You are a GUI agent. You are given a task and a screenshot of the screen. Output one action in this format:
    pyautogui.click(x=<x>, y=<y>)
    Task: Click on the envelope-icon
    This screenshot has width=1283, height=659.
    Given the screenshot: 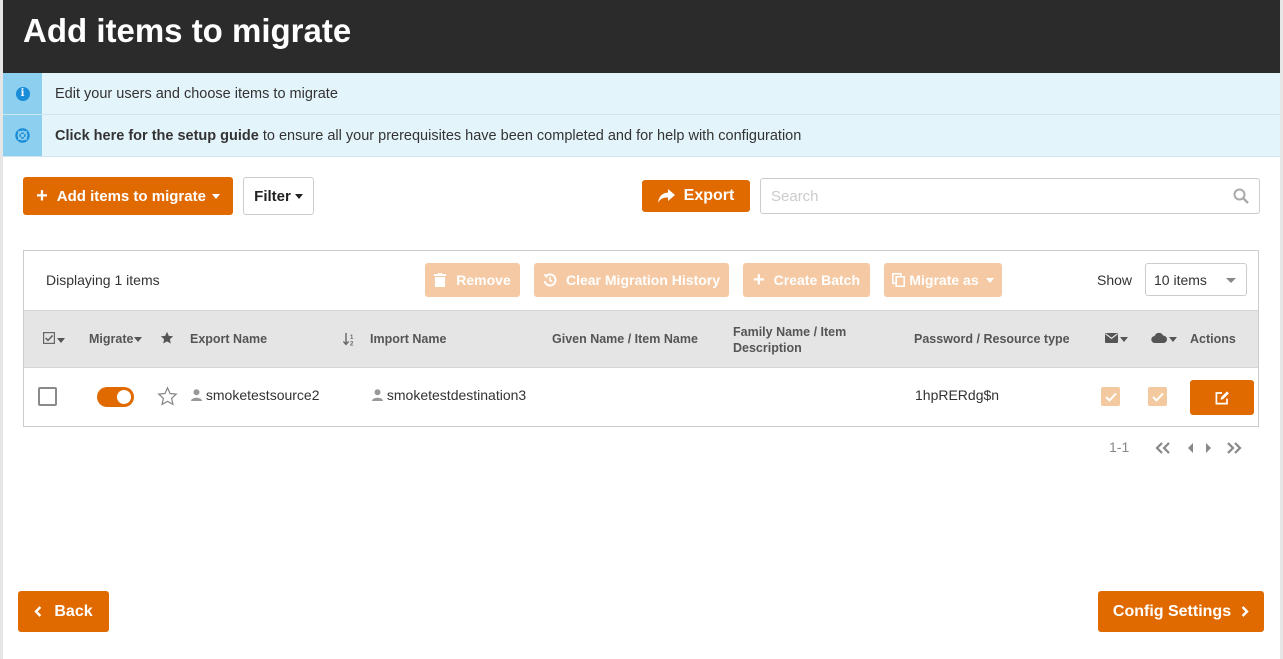 What is the action you would take?
    pyautogui.click(x=1111, y=338)
    